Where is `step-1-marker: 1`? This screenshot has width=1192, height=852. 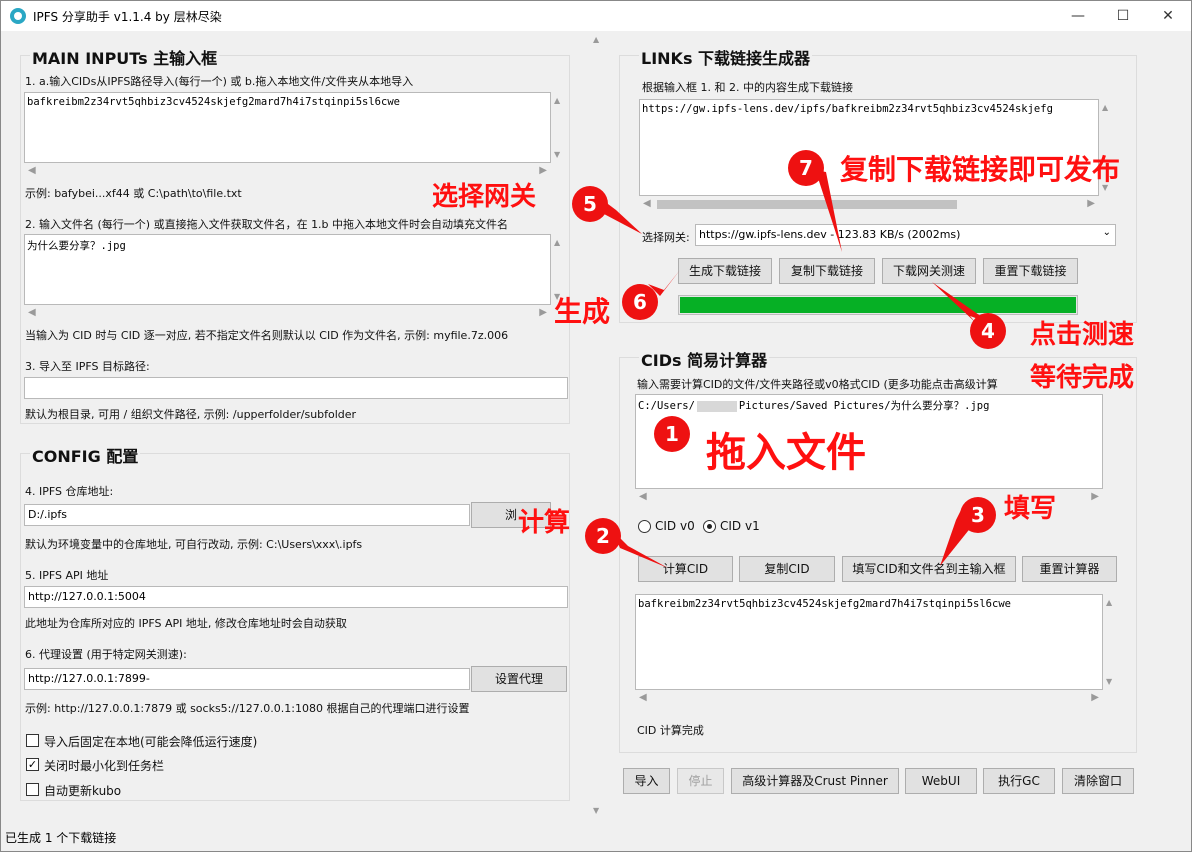 step-1-marker: 1 is located at coordinates (672, 434).